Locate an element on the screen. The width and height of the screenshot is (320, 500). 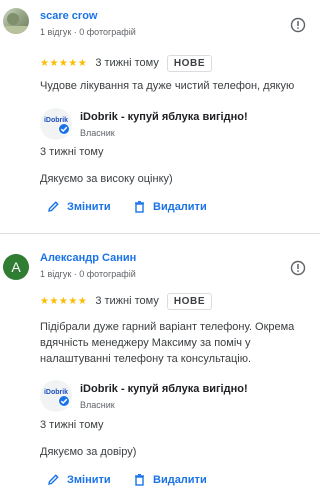
author-name: scare crow is located at coordinates (68, 16).